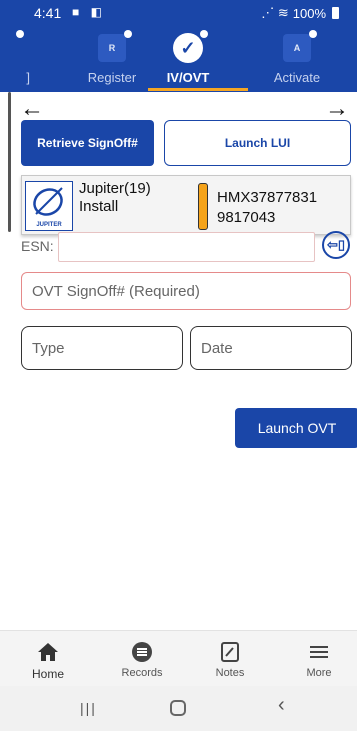 The width and height of the screenshot is (357, 731). Describe the element at coordinates (115, 188) in the screenshot. I see `device-model: Jupiter(19)` at that location.